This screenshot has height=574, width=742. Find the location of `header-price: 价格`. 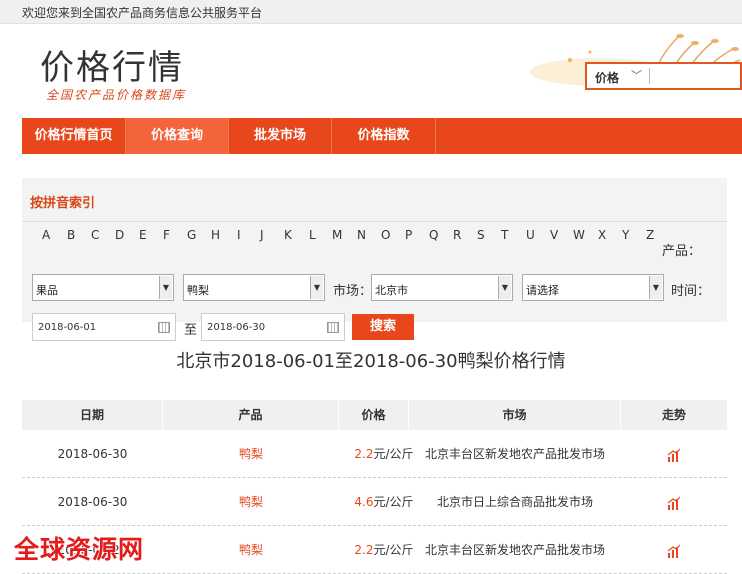

header-price: 价格 is located at coordinates (374, 415).